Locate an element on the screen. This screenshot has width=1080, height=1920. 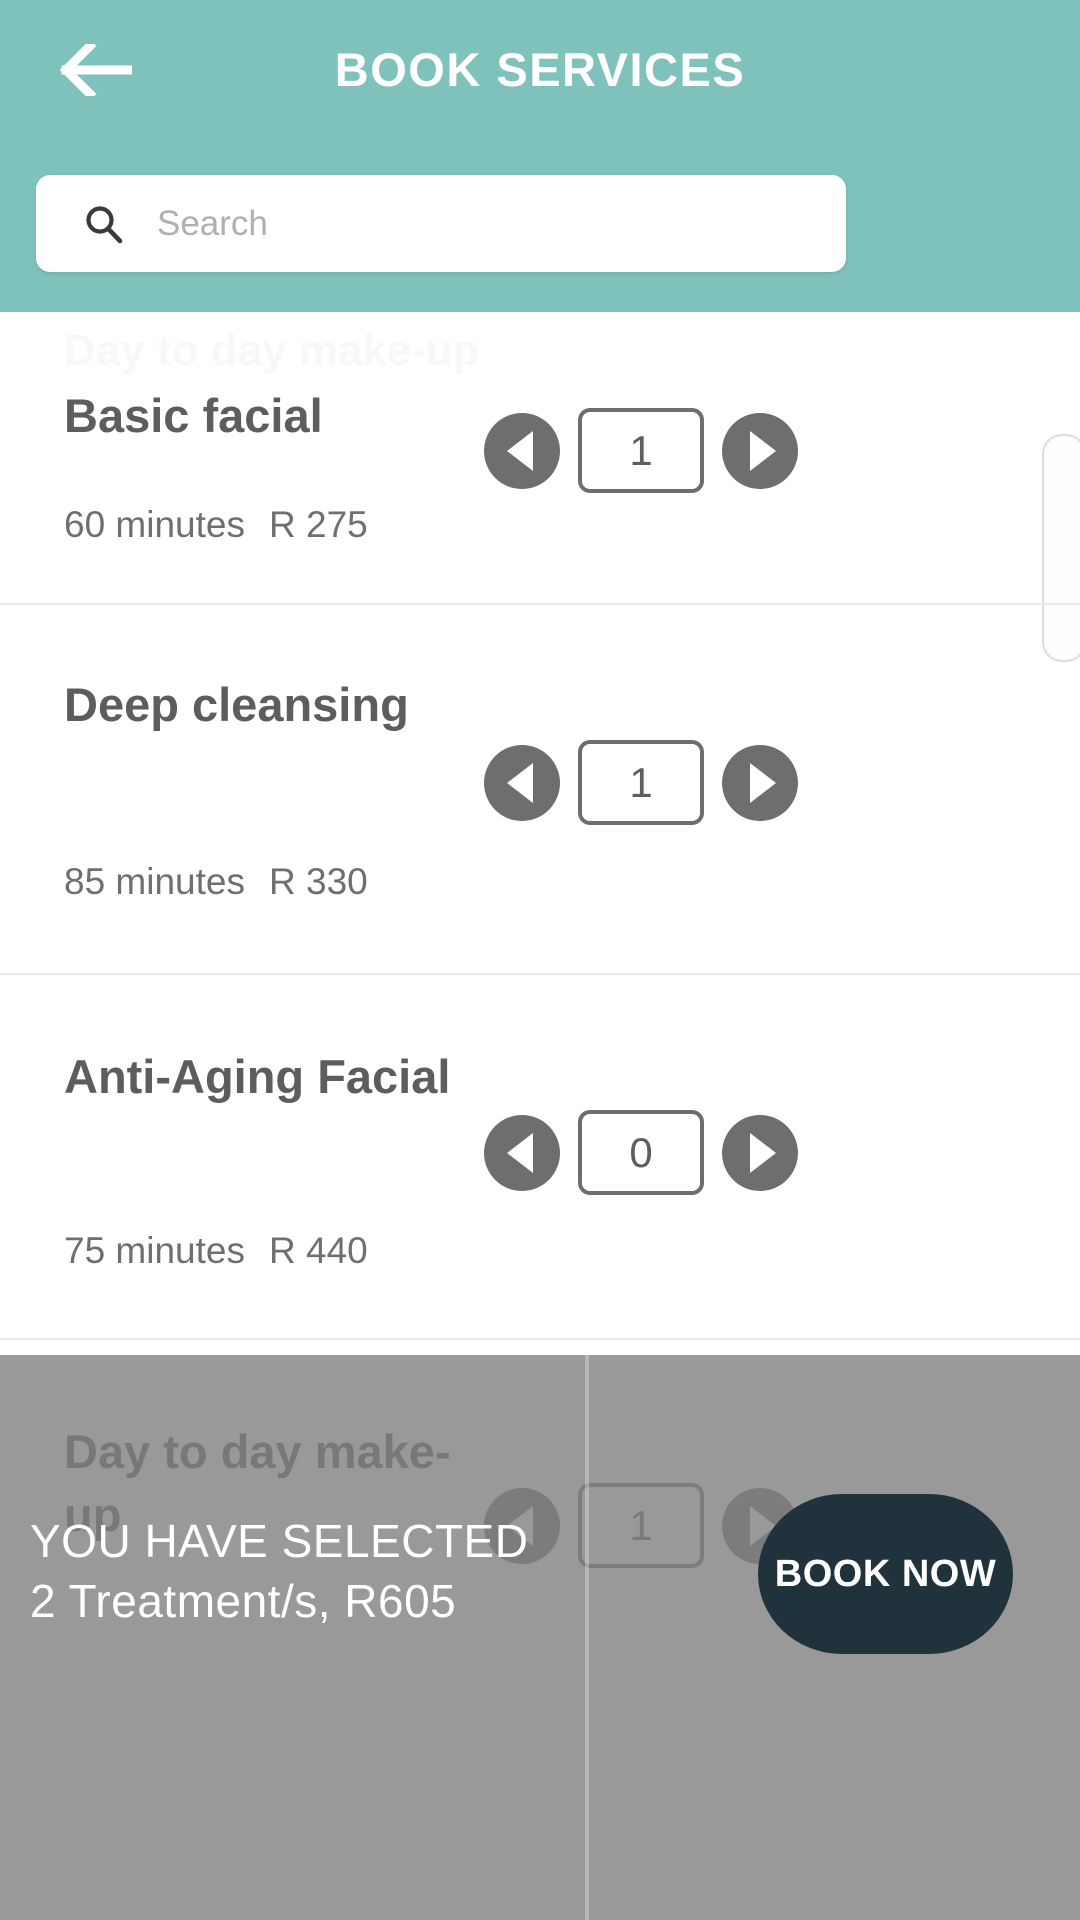
quantity-value: 0 is located at coordinates (641, 1152).